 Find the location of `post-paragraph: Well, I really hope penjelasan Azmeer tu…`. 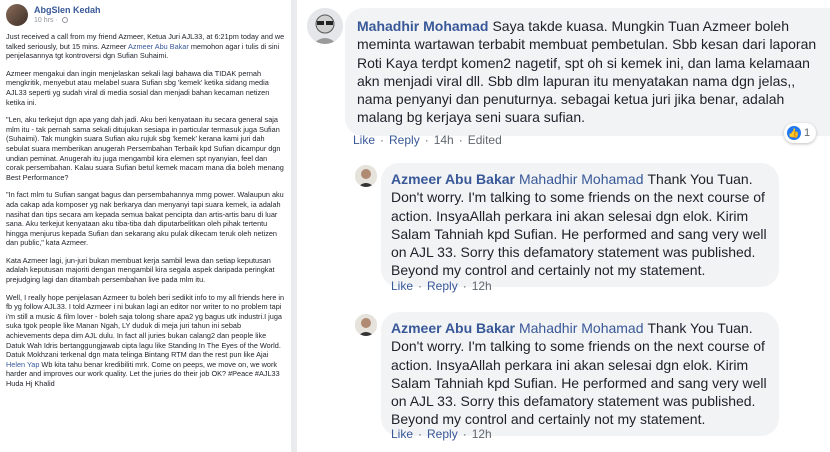

post-paragraph: Well, I really hope penjelasan Azmeer tu… is located at coordinates (145, 340).